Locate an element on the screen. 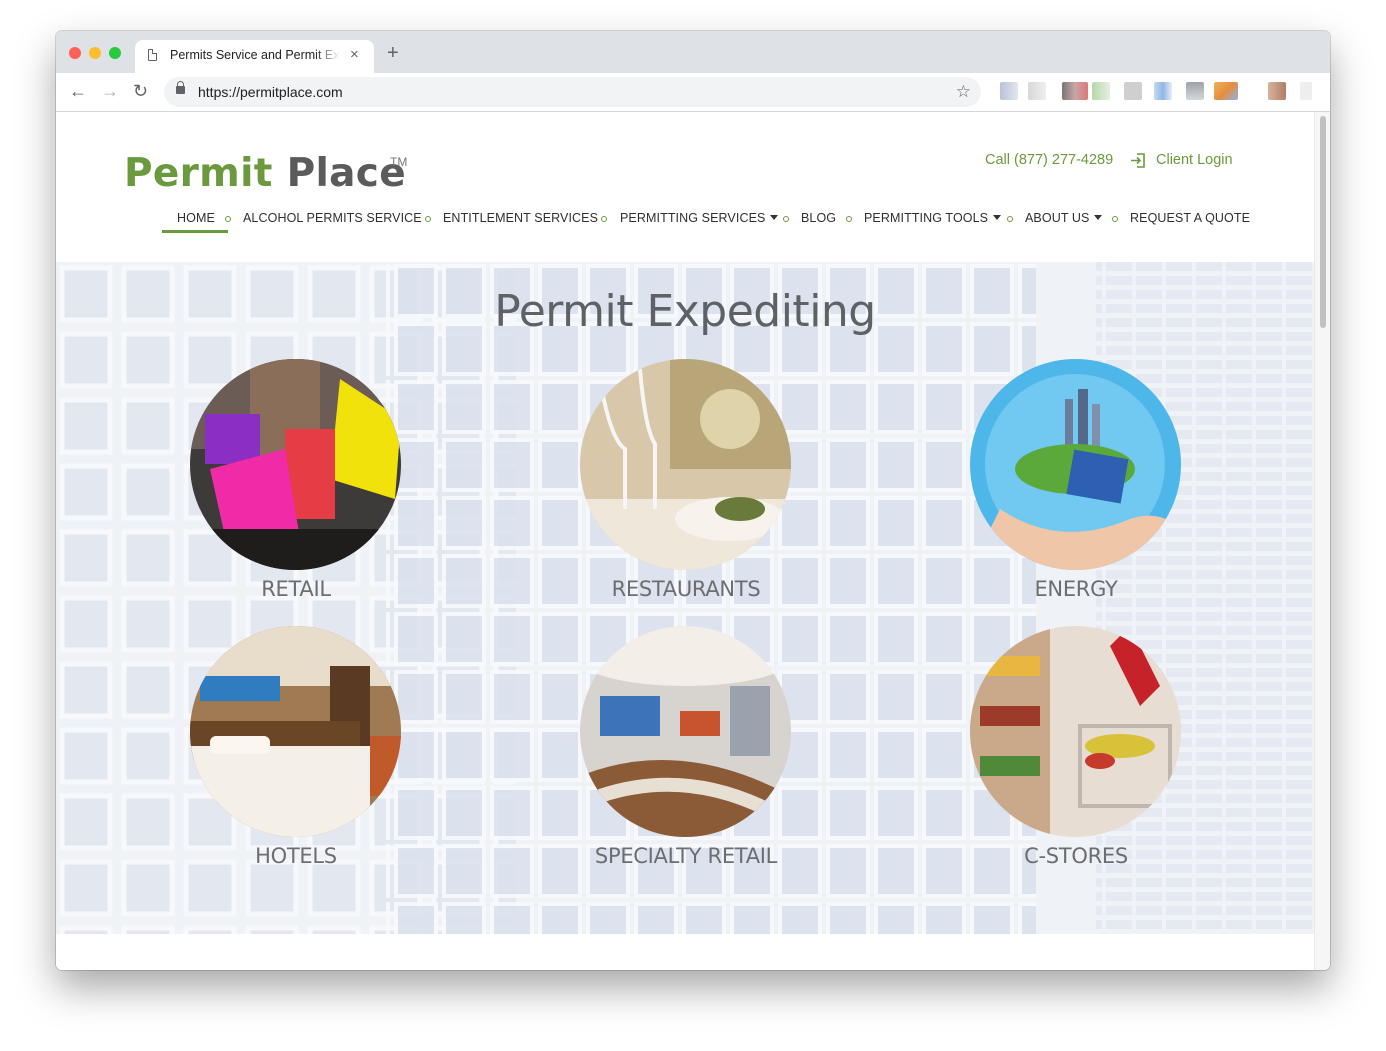  hotels-image is located at coordinates (295, 731).